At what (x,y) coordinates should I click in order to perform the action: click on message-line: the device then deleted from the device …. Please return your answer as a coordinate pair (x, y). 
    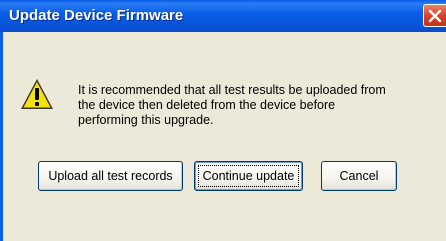
    Looking at the image, I should click on (207, 105).